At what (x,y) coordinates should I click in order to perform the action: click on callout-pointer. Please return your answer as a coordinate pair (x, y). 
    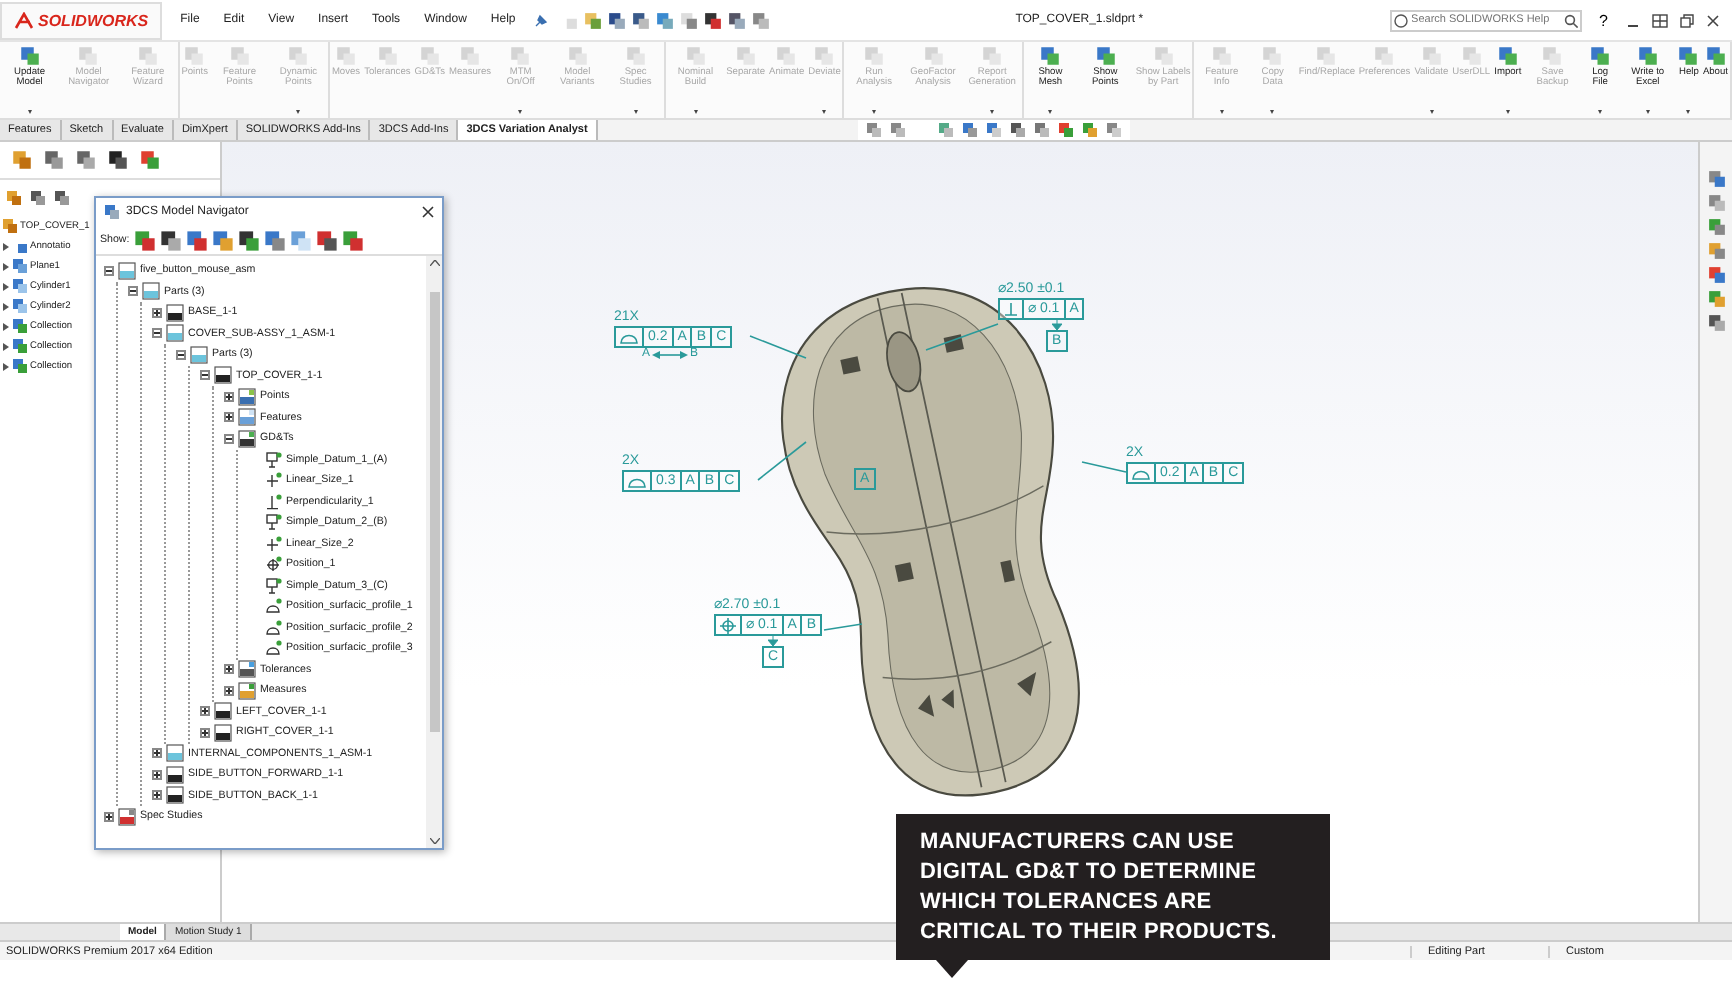
    Looking at the image, I should click on (952, 969).